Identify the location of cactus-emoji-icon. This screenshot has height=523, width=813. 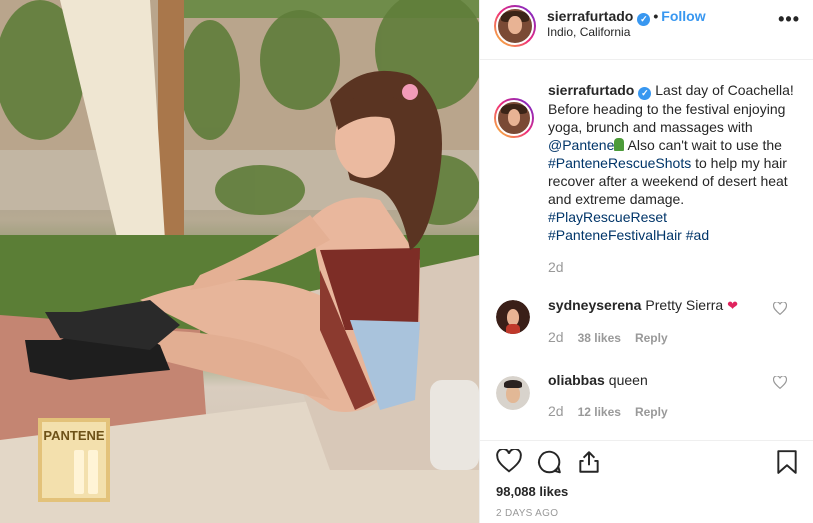
(619, 144).